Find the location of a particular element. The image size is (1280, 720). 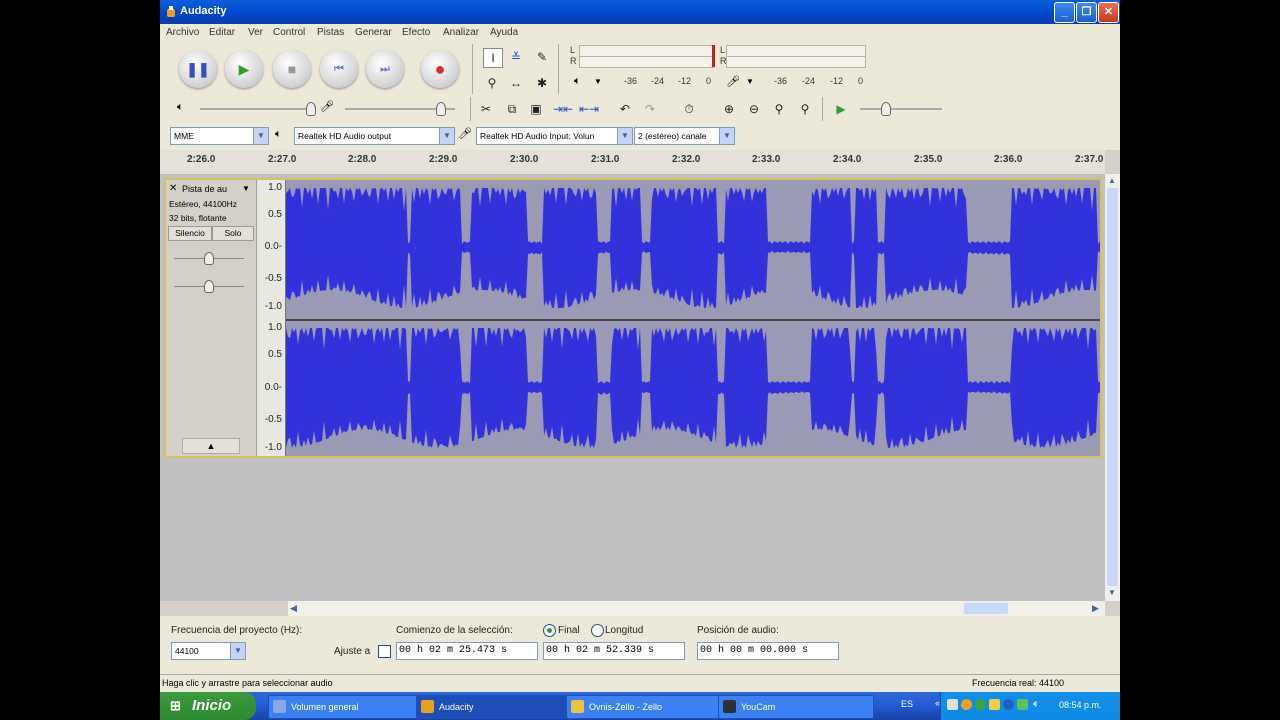

input-device-select: Realtek HD Audio Input: Volun ▼ is located at coordinates (554, 136).